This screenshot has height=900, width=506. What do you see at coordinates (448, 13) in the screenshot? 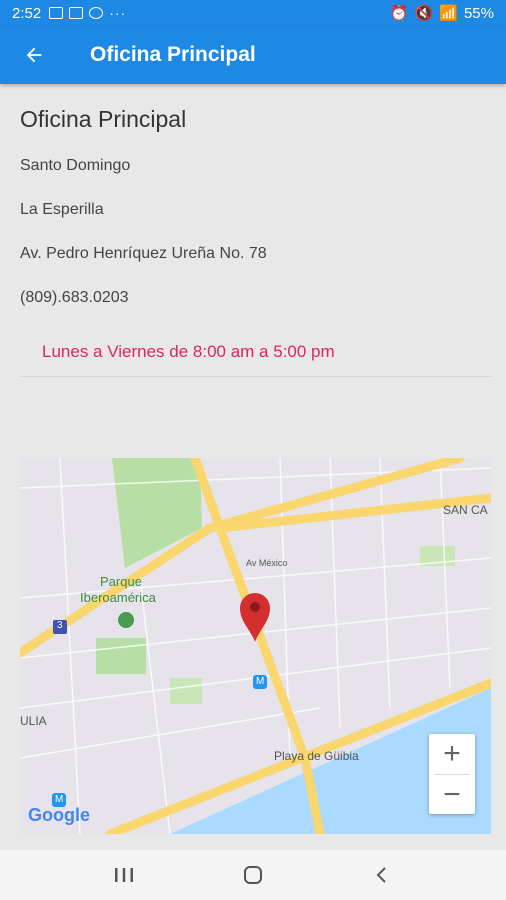
I see `wifi-icon: 📶` at bounding box center [448, 13].